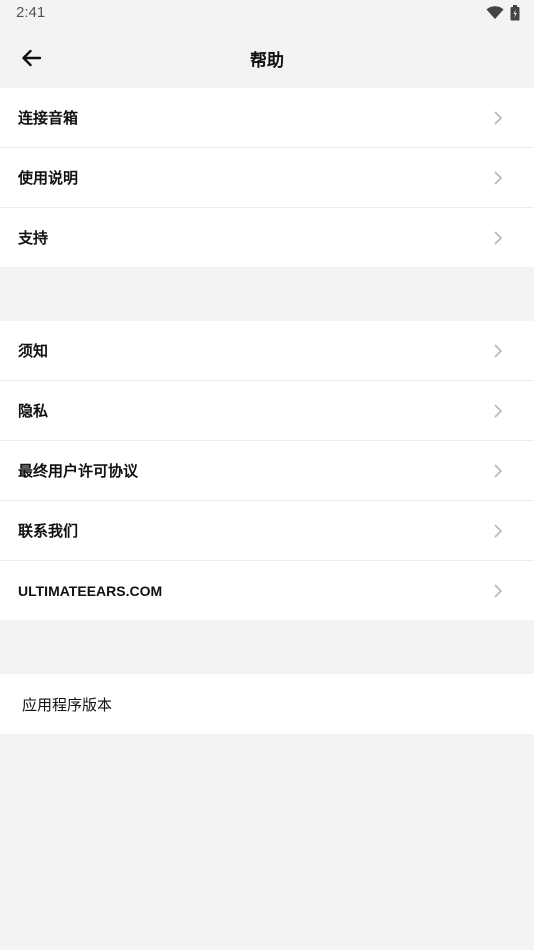  Describe the element at coordinates (267, 61) in the screenshot. I see `page-title: 帮助` at that location.